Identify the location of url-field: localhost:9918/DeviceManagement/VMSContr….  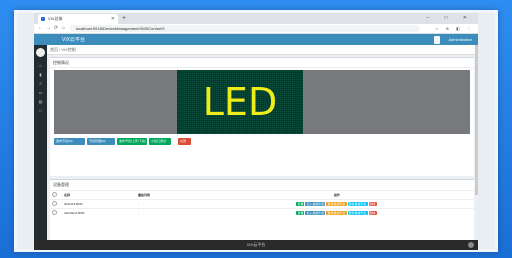
(245, 28).